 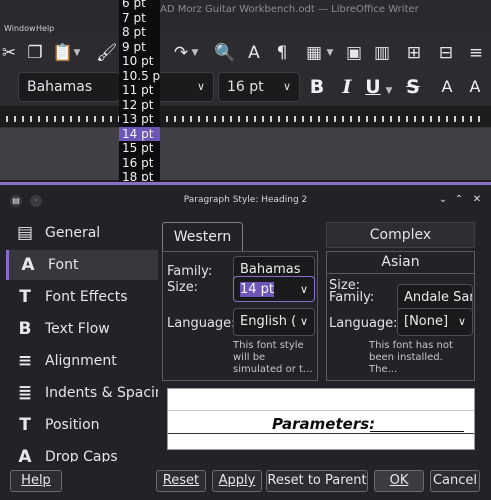 I want to click on ok-button: OK, so click(x=399, y=481).